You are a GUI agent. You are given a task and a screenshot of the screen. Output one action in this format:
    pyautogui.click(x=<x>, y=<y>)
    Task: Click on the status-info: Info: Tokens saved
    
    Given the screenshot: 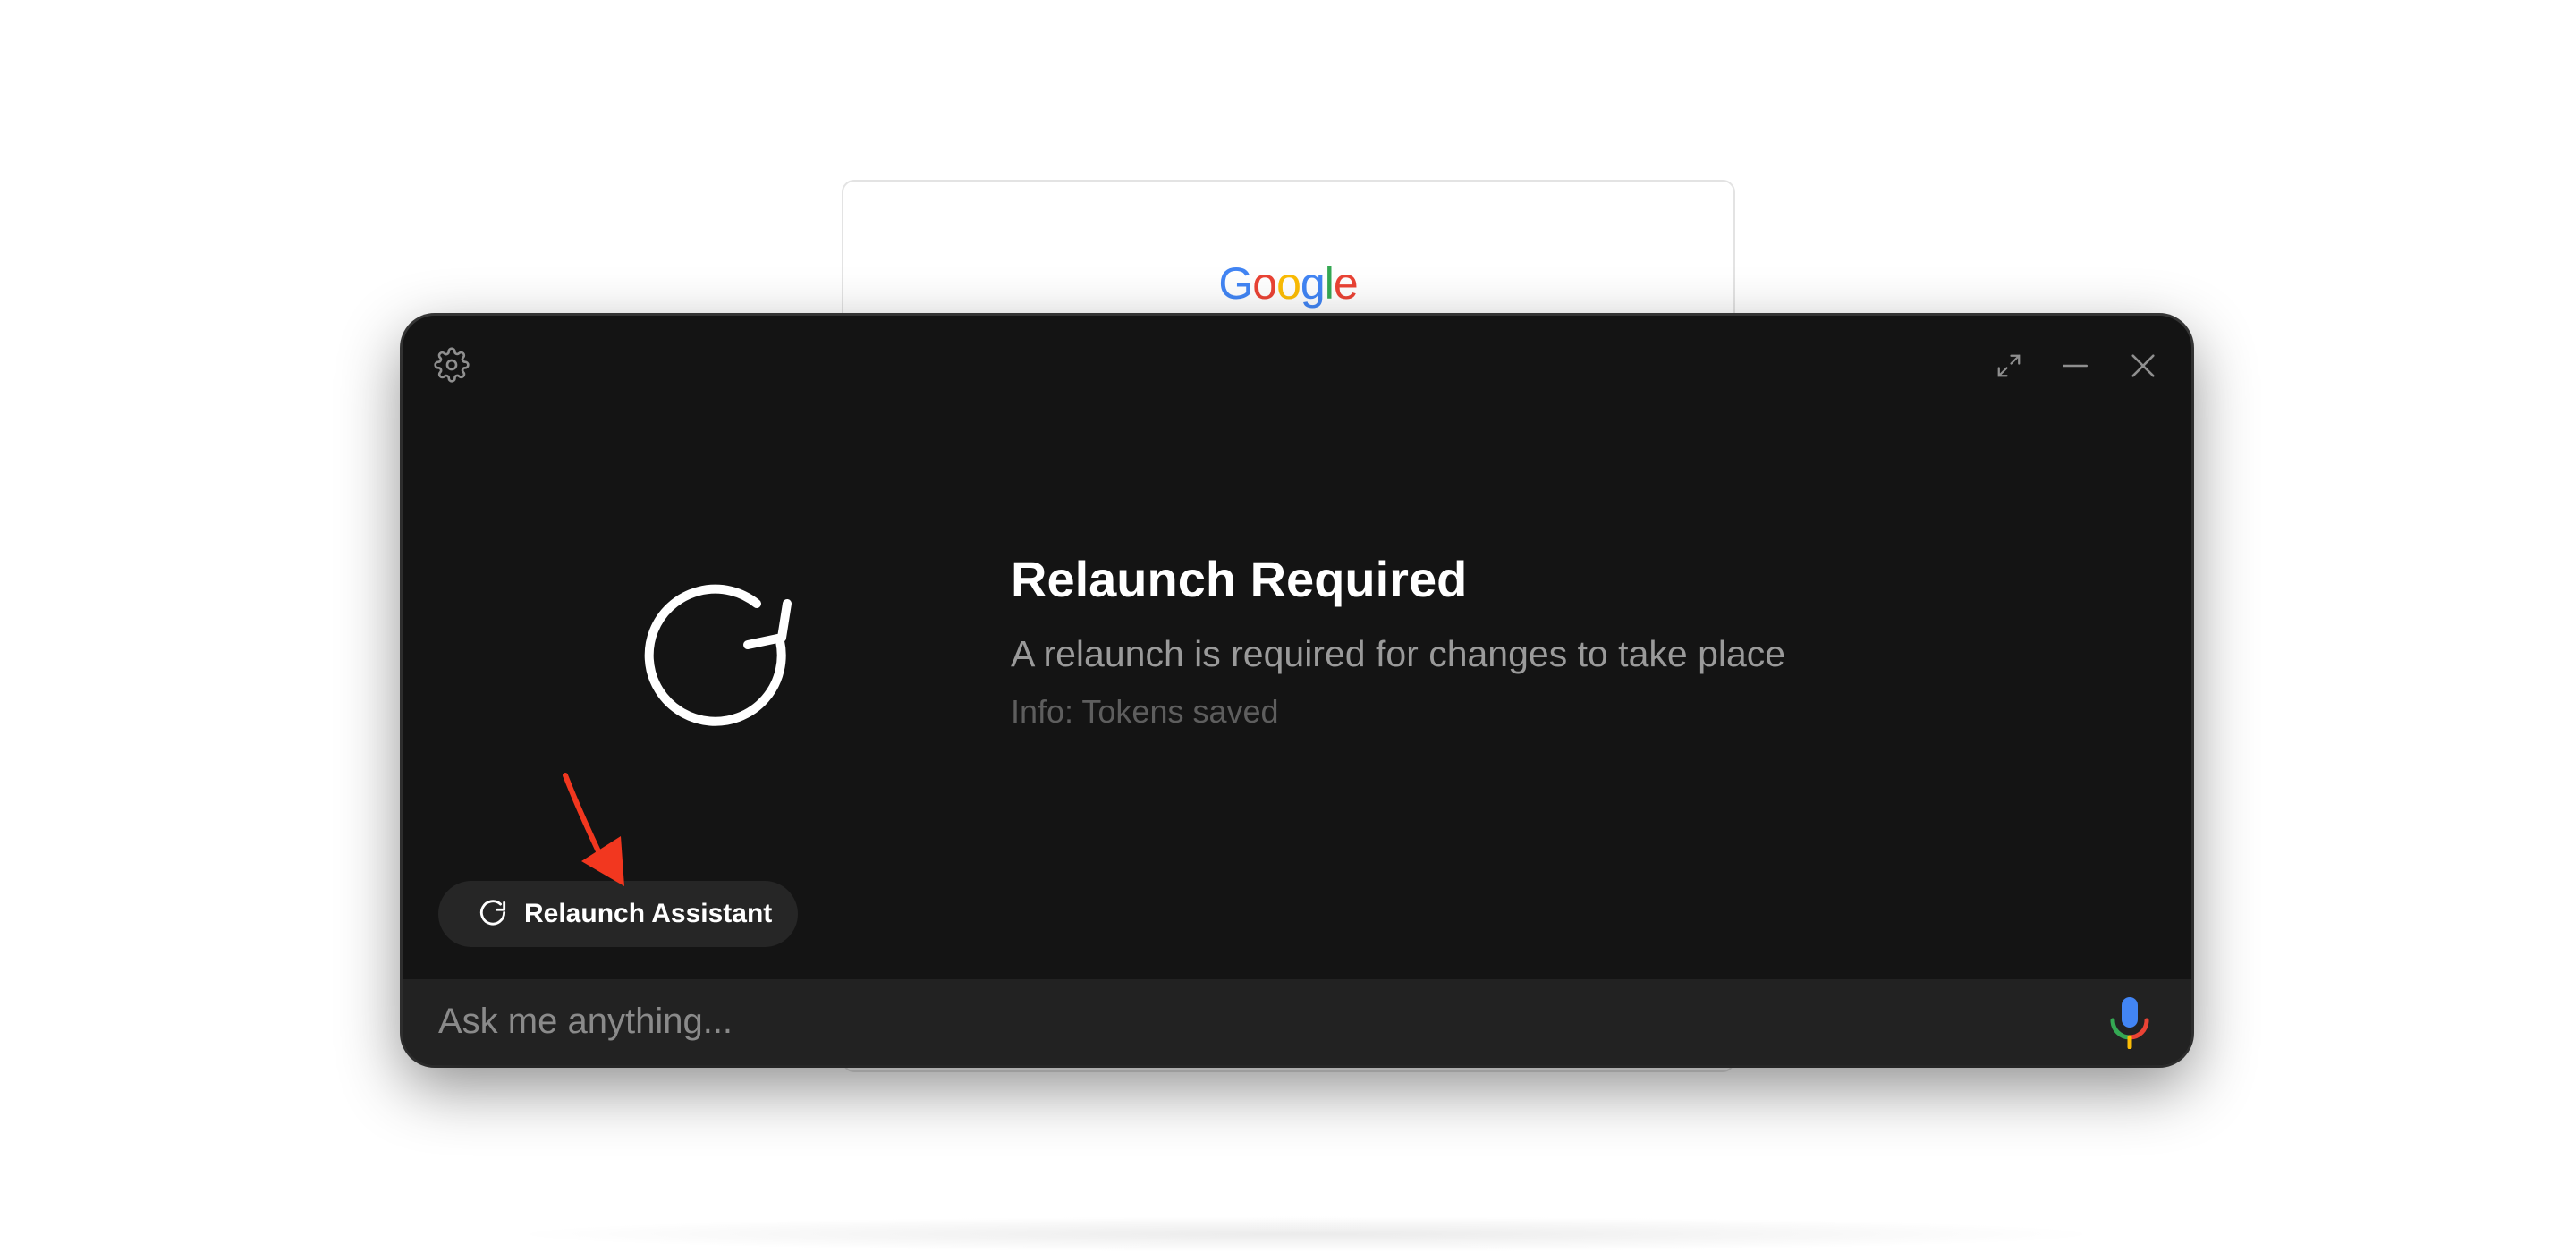 What is the action you would take?
    pyautogui.click(x=1145, y=711)
    